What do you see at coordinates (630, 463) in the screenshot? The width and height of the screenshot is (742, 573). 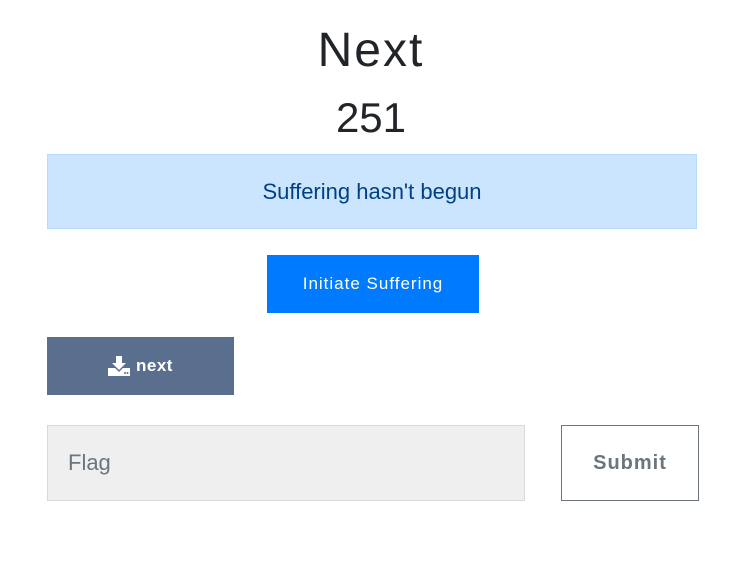 I see `submit-button: Submit` at bounding box center [630, 463].